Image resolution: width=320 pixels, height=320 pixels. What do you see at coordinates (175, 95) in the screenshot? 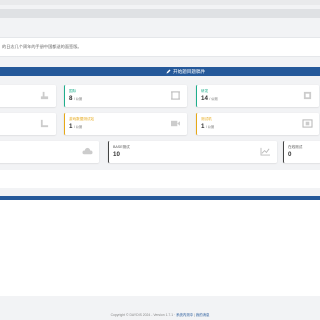
I see `frame-icon` at bounding box center [175, 95].